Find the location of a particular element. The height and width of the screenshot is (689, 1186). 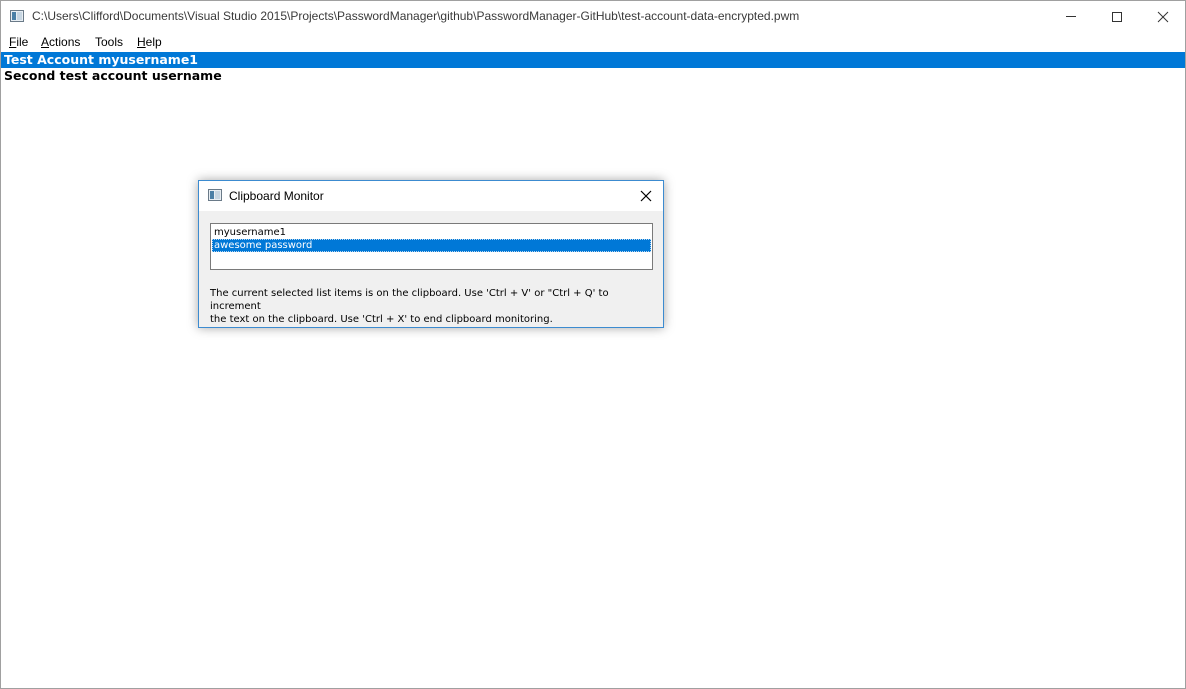

account-list-item: Test Account myusername1 is located at coordinates (593, 60).